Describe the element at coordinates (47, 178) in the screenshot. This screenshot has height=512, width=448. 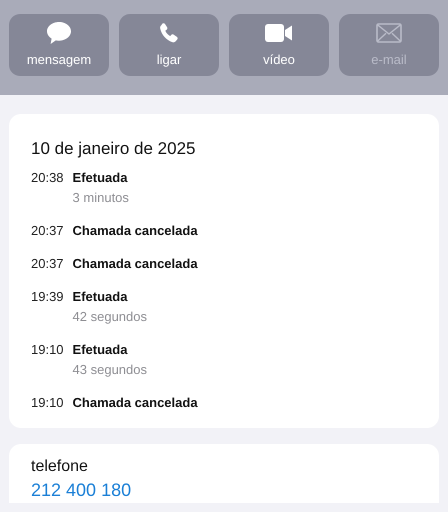
I see `call-time: 20:38` at that location.